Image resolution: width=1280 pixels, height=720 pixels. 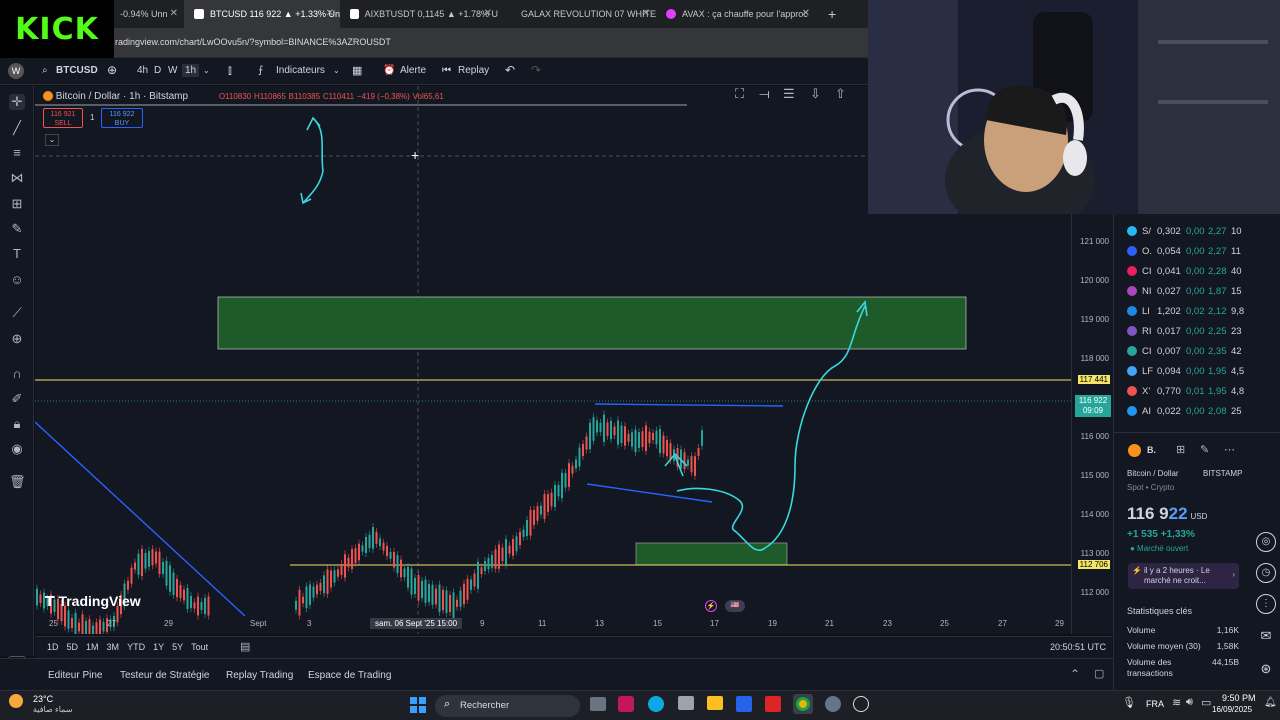 I want to click on watchlist-row: CI 0,041 0,00 2,28 40, so click(x=1197, y=271).